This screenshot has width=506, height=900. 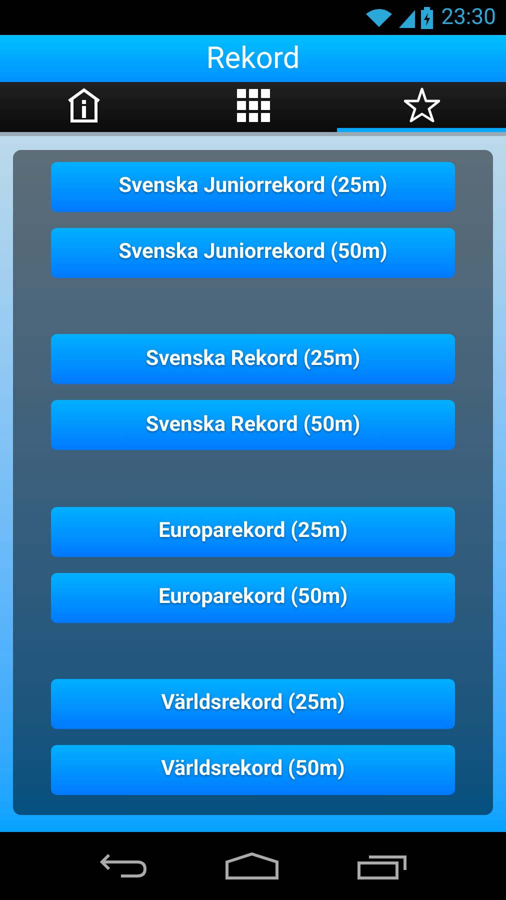 I want to click on record-button: Svenska Rekord (50m), so click(x=253, y=425).